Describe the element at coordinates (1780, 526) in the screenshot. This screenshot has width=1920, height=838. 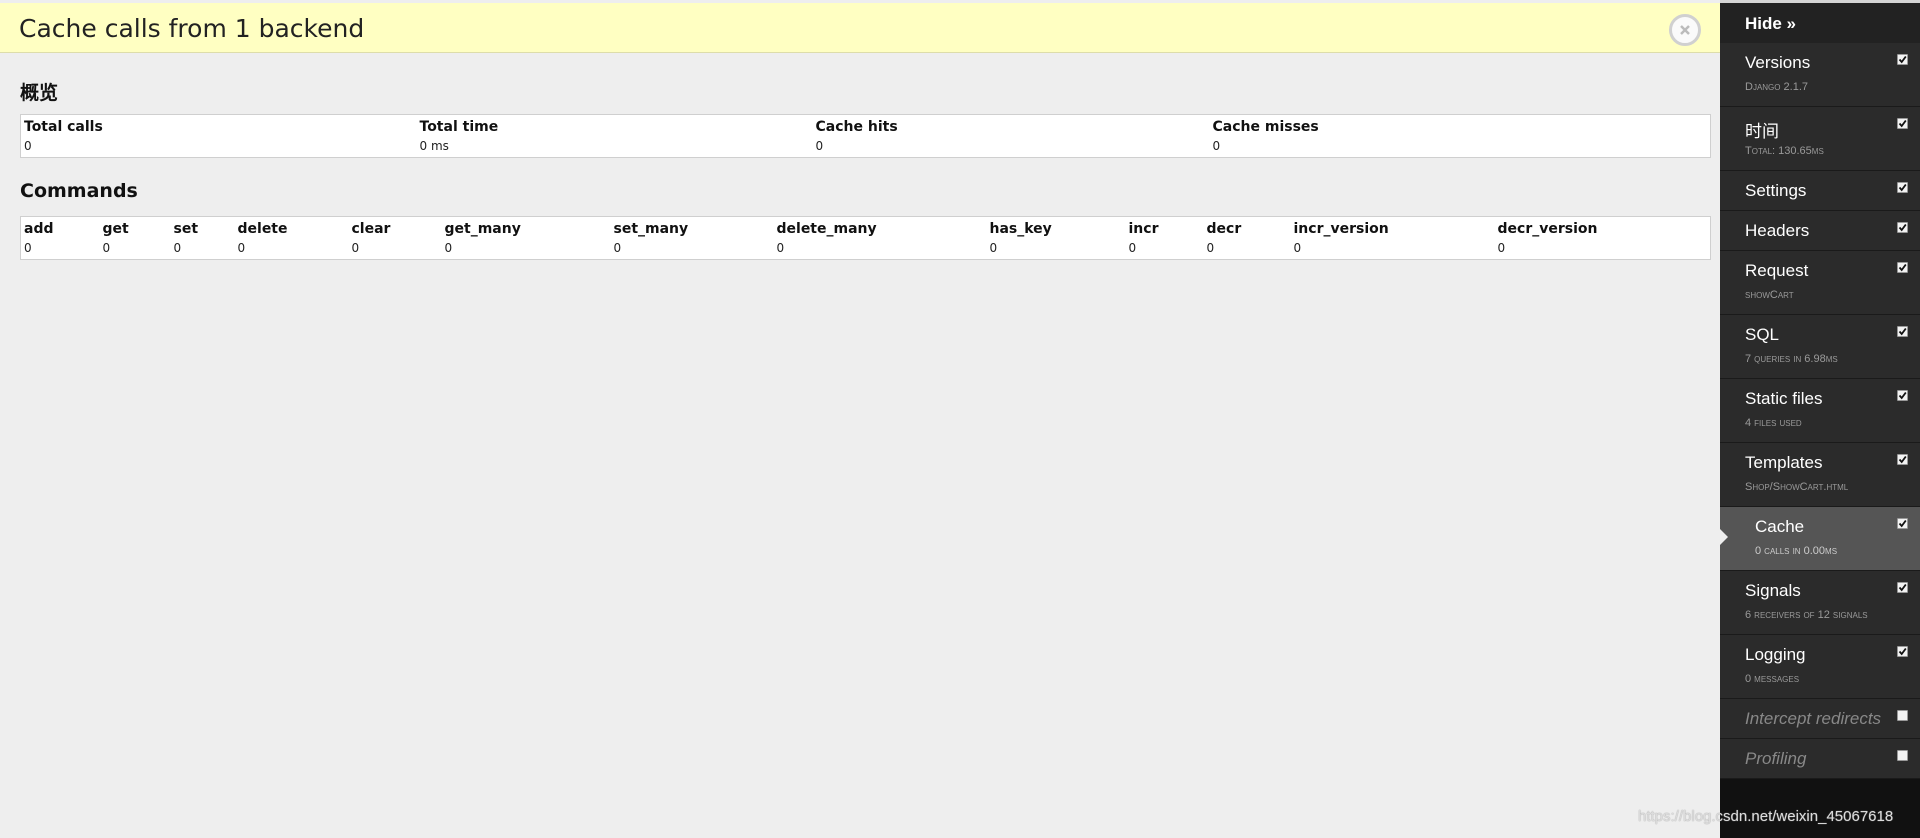
I see `toolbar-item-label: Cache` at that location.